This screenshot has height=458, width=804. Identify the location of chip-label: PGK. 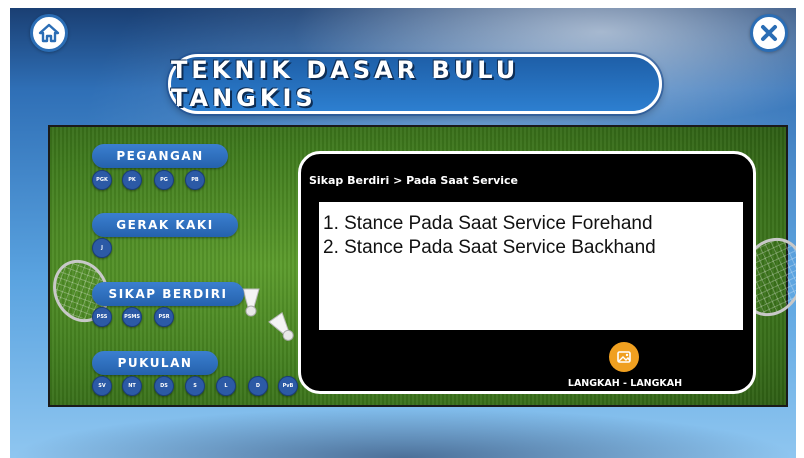
(102, 180).